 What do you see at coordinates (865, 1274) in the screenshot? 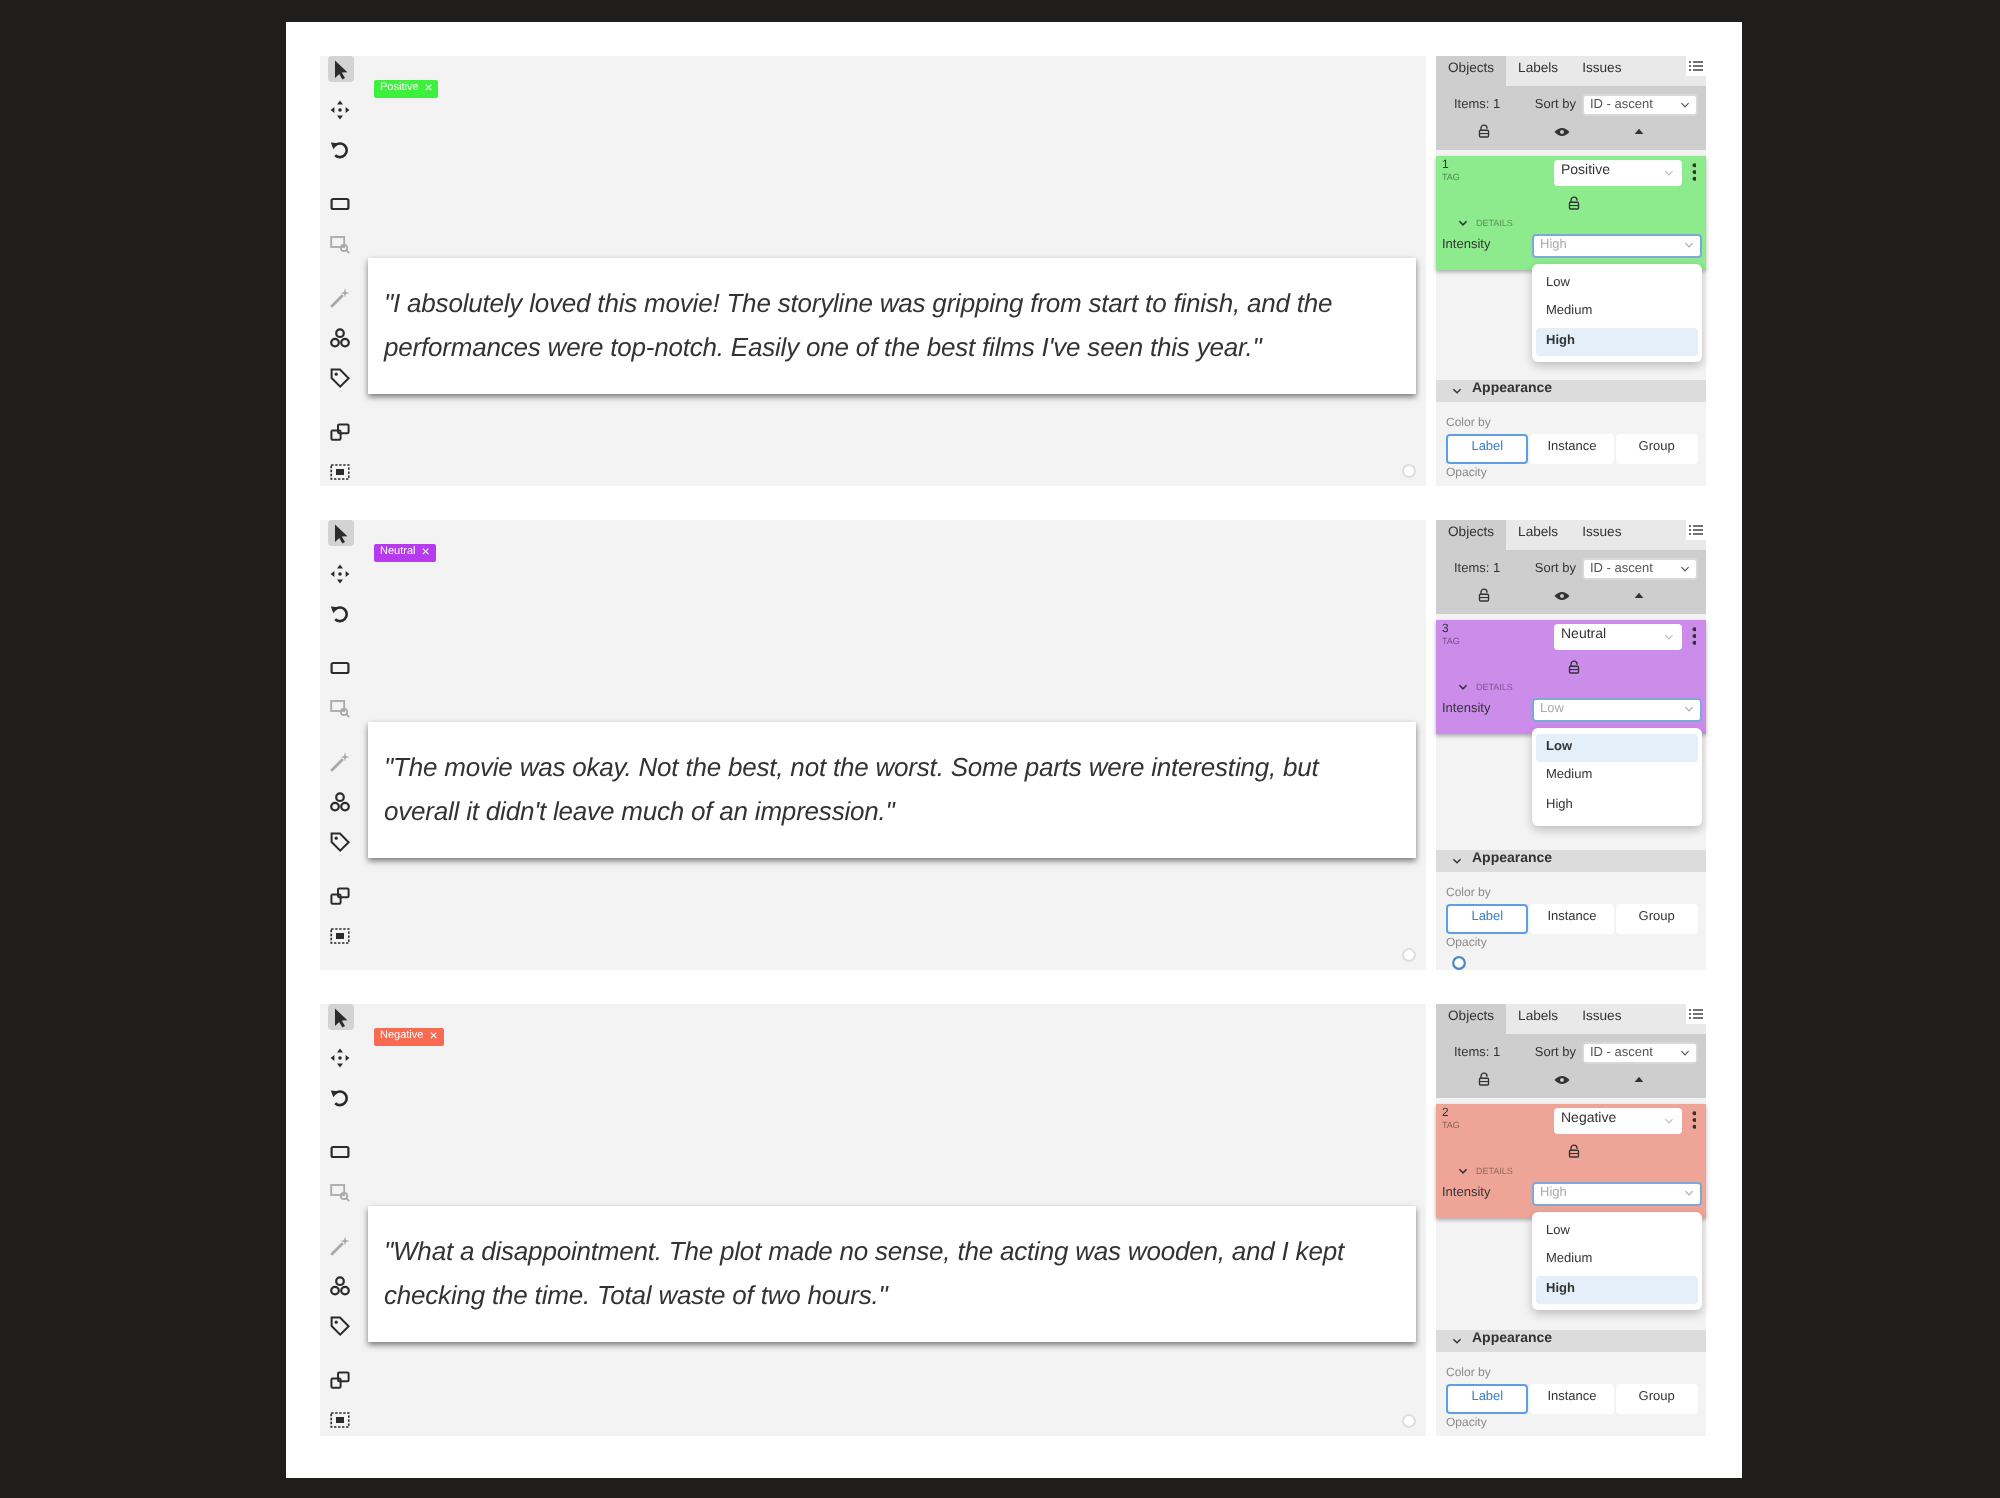
I see `review-text: "What a disappointment. The plot made no sense, the acting was wooden, and I kept checking the time. Total waste of two hours."` at bounding box center [865, 1274].